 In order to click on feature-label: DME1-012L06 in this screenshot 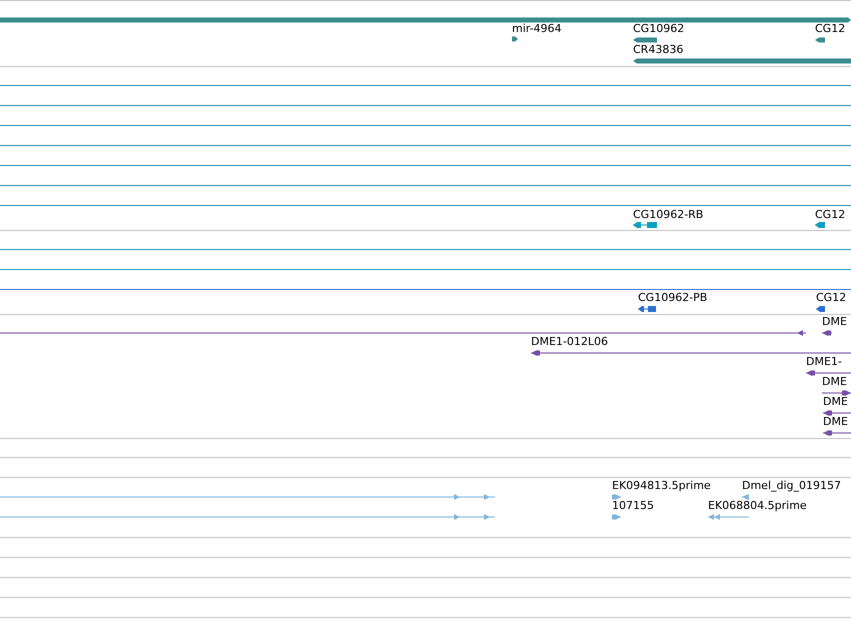, I will do `click(569, 341)`.